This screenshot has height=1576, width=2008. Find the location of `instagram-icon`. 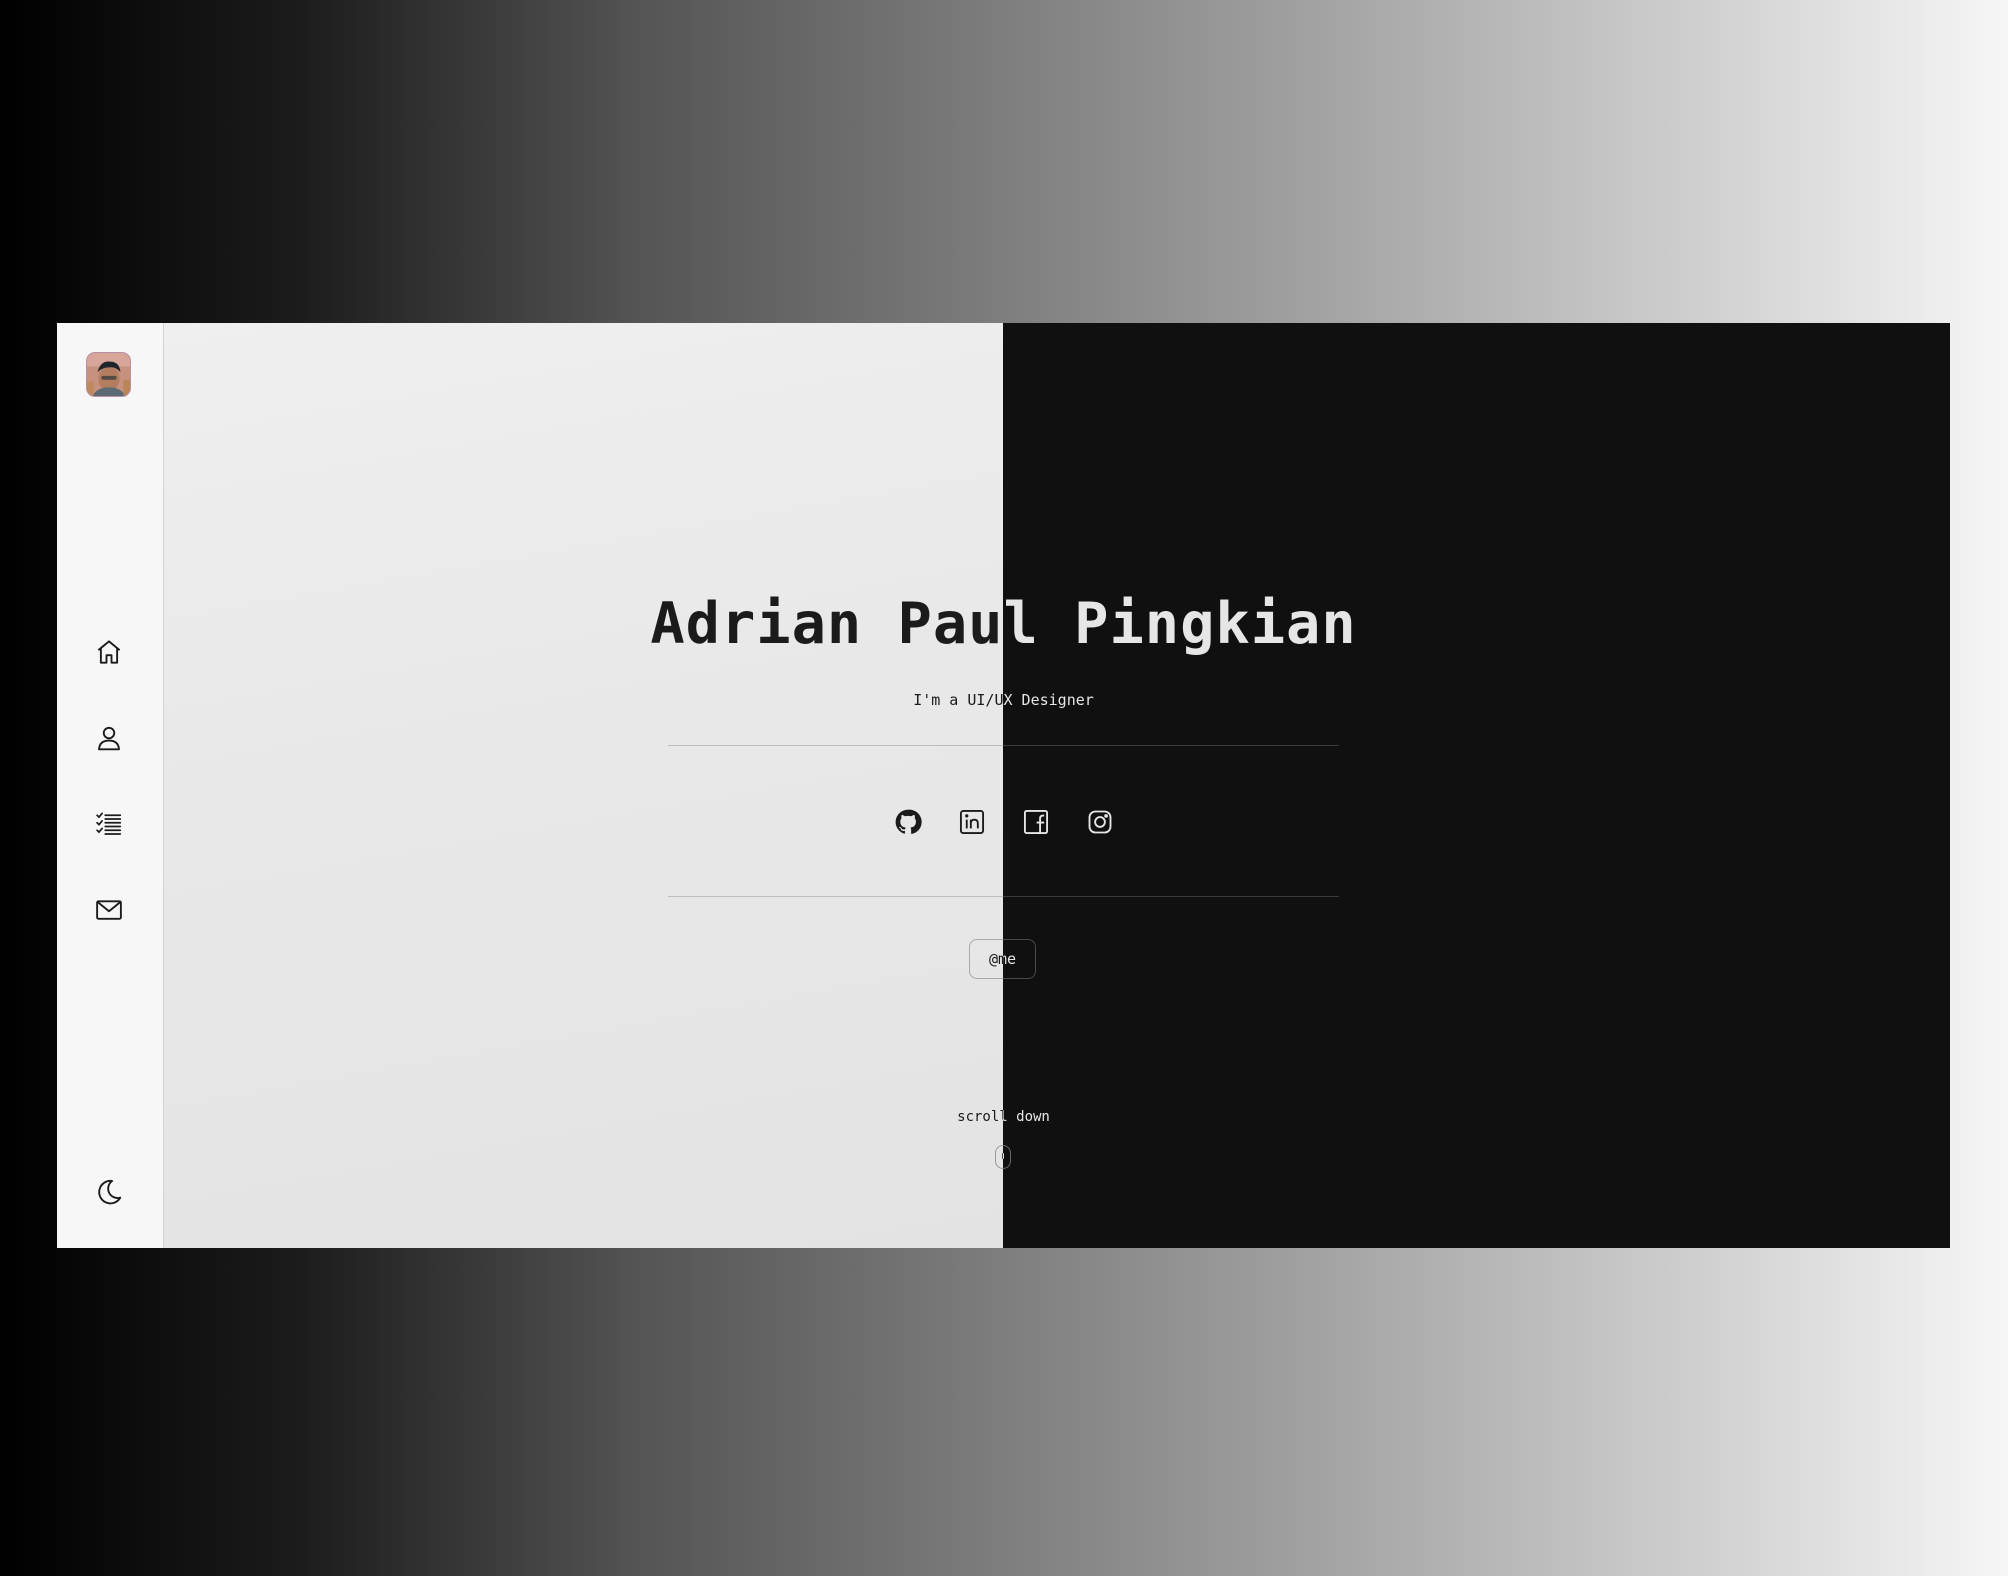

instagram-icon is located at coordinates (1099, 822).